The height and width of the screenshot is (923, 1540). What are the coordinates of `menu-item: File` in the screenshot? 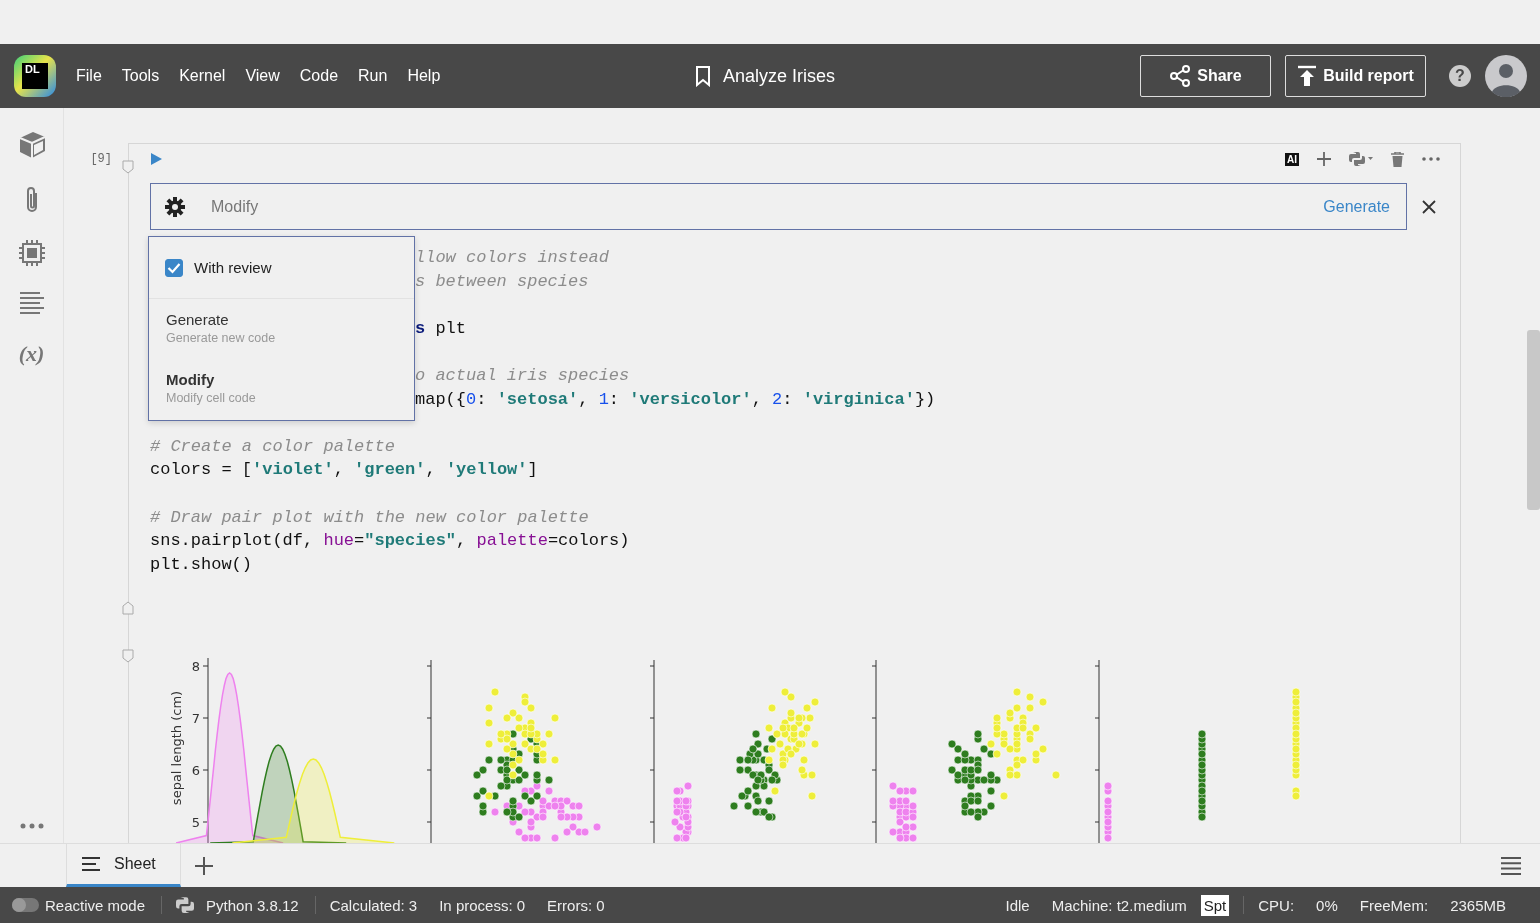 It's located at (89, 76).